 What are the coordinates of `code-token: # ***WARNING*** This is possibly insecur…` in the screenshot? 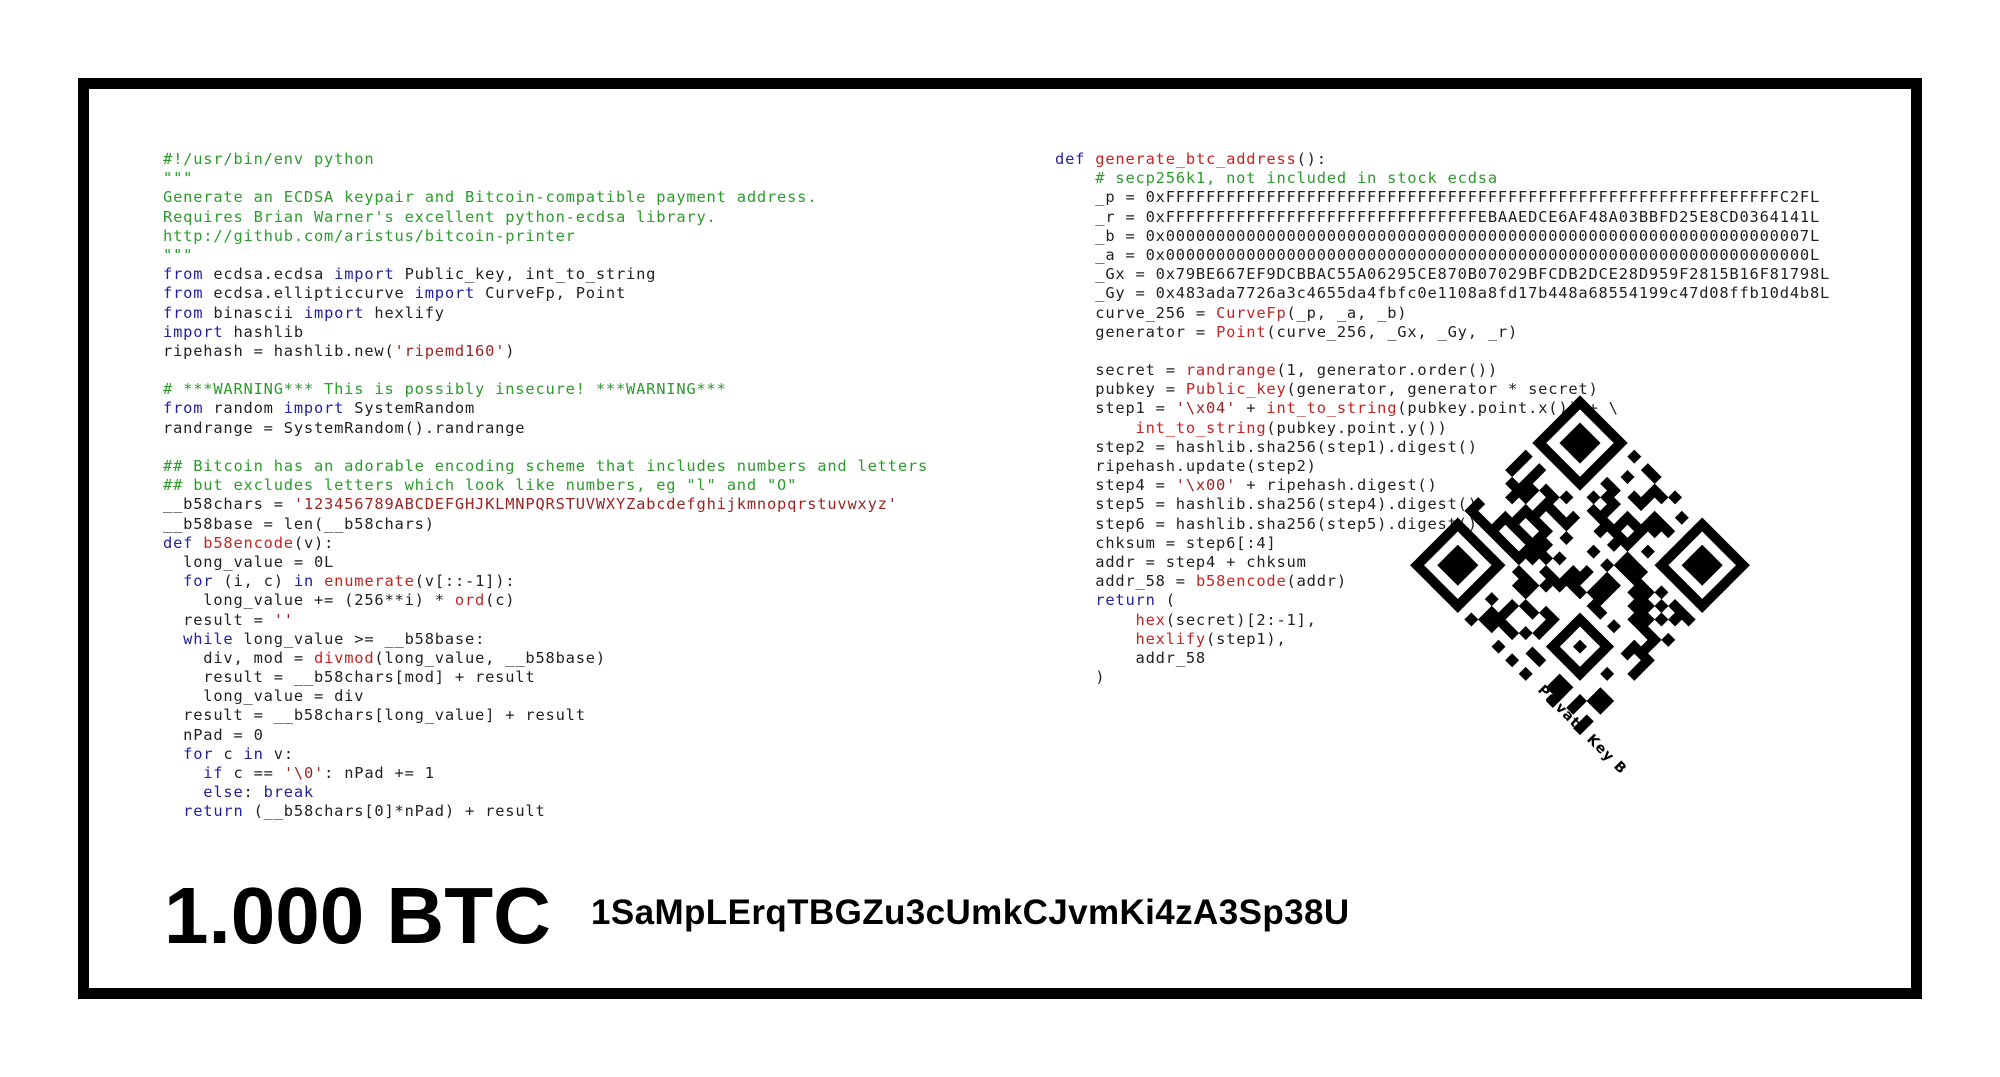 It's located at (445, 389).